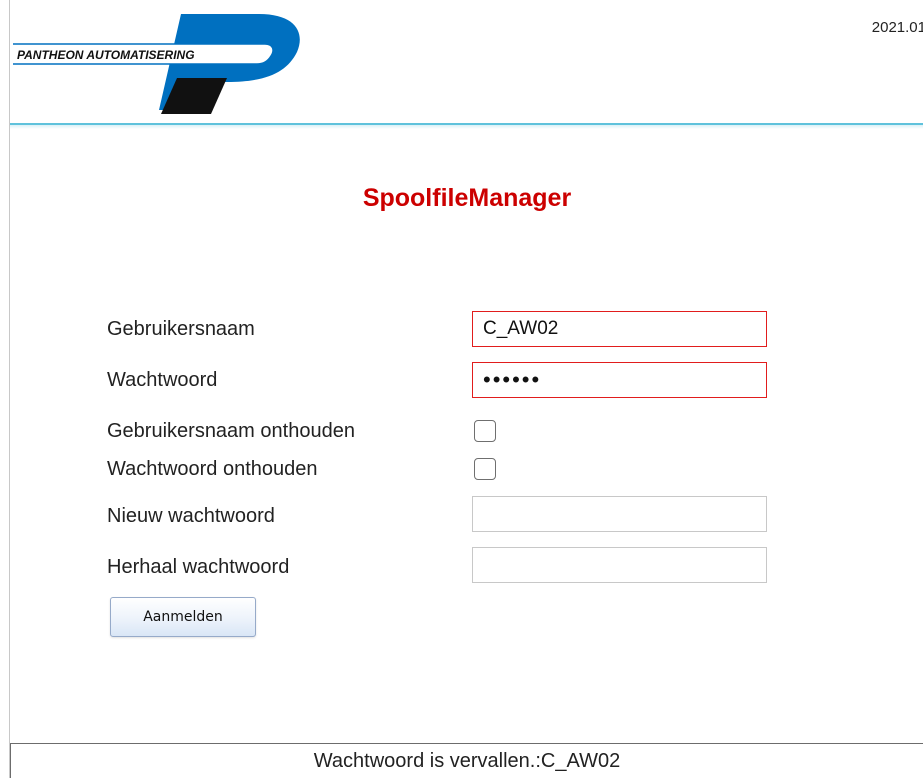 Image resolution: width=923 pixels, height=778 pixels. What do you see at coordinates (191, 516) in the screenshot?
I see `new-password-label: Nieuw wachtwoord` at bounding box center [191, 516].